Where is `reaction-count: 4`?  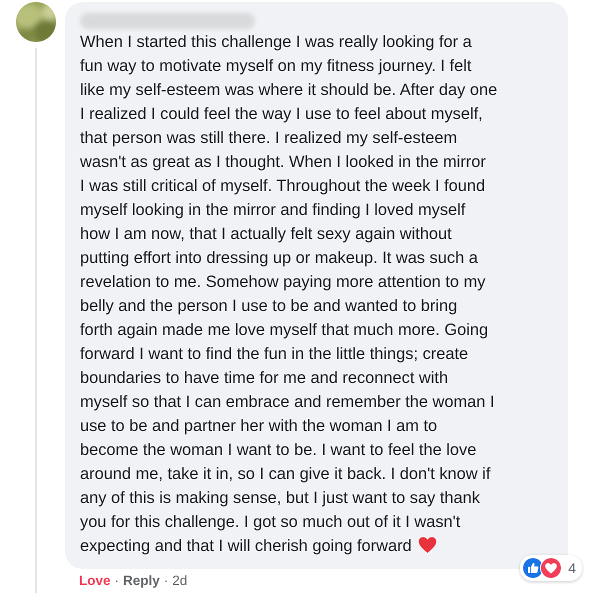
reaction-count: 4 is located at coordinates (572, 568).